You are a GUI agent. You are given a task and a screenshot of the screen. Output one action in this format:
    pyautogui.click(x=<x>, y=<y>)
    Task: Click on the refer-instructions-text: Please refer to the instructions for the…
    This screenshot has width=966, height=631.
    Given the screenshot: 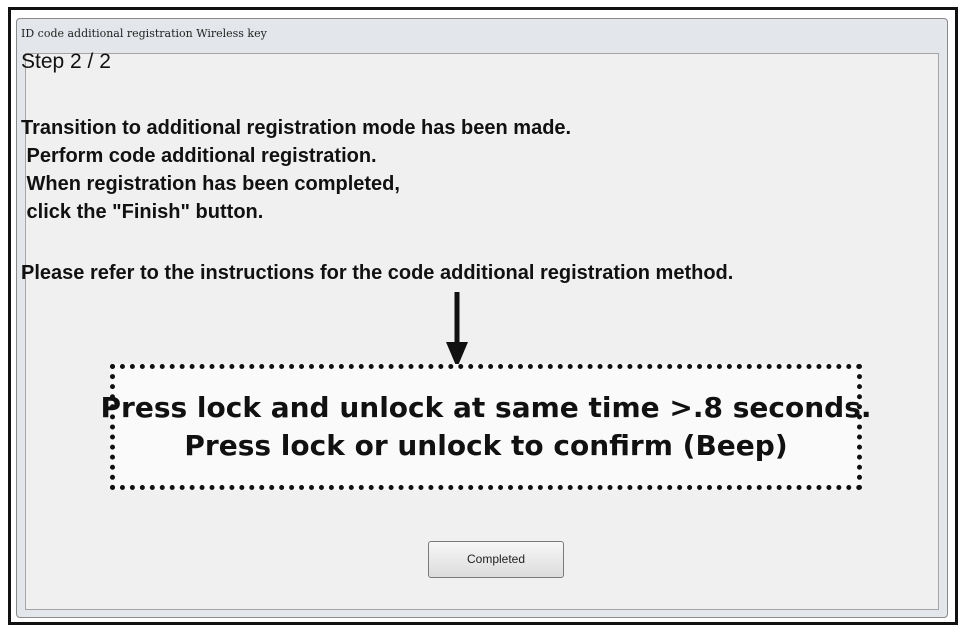 What is the action you would take?
    pyautogui.click(x=377, y=273)
    